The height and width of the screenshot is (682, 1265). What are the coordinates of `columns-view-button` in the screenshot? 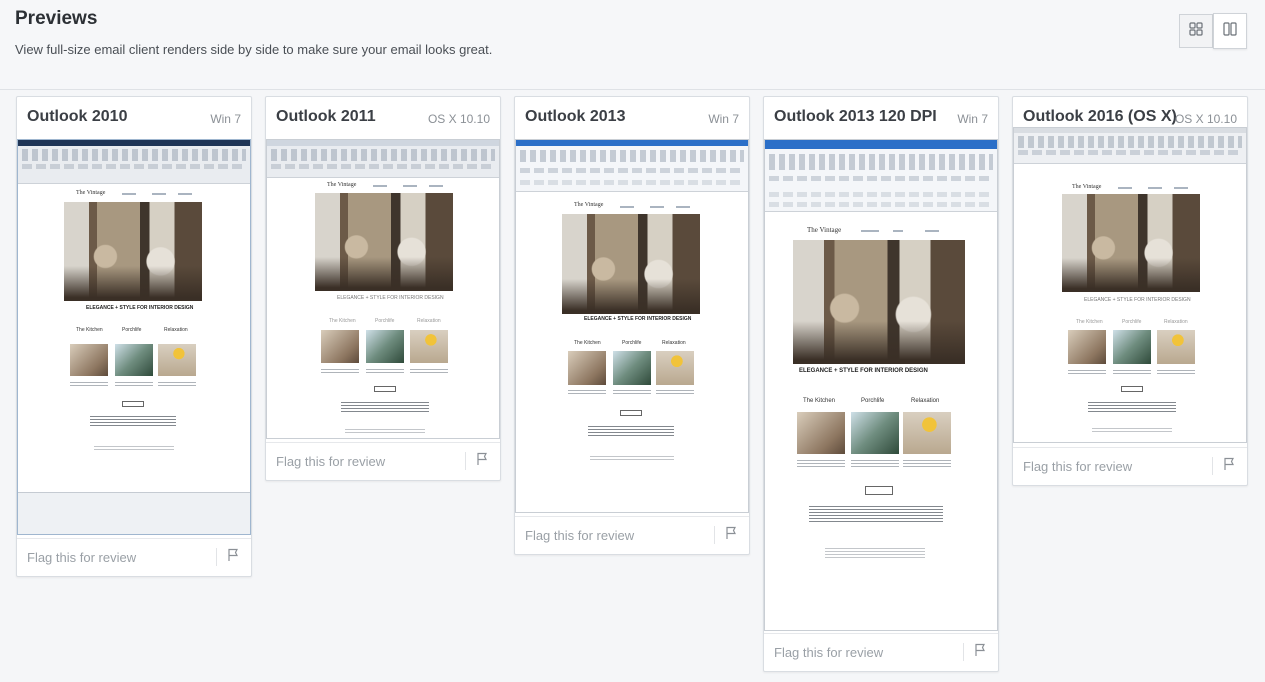 It's located at (1230, 31).